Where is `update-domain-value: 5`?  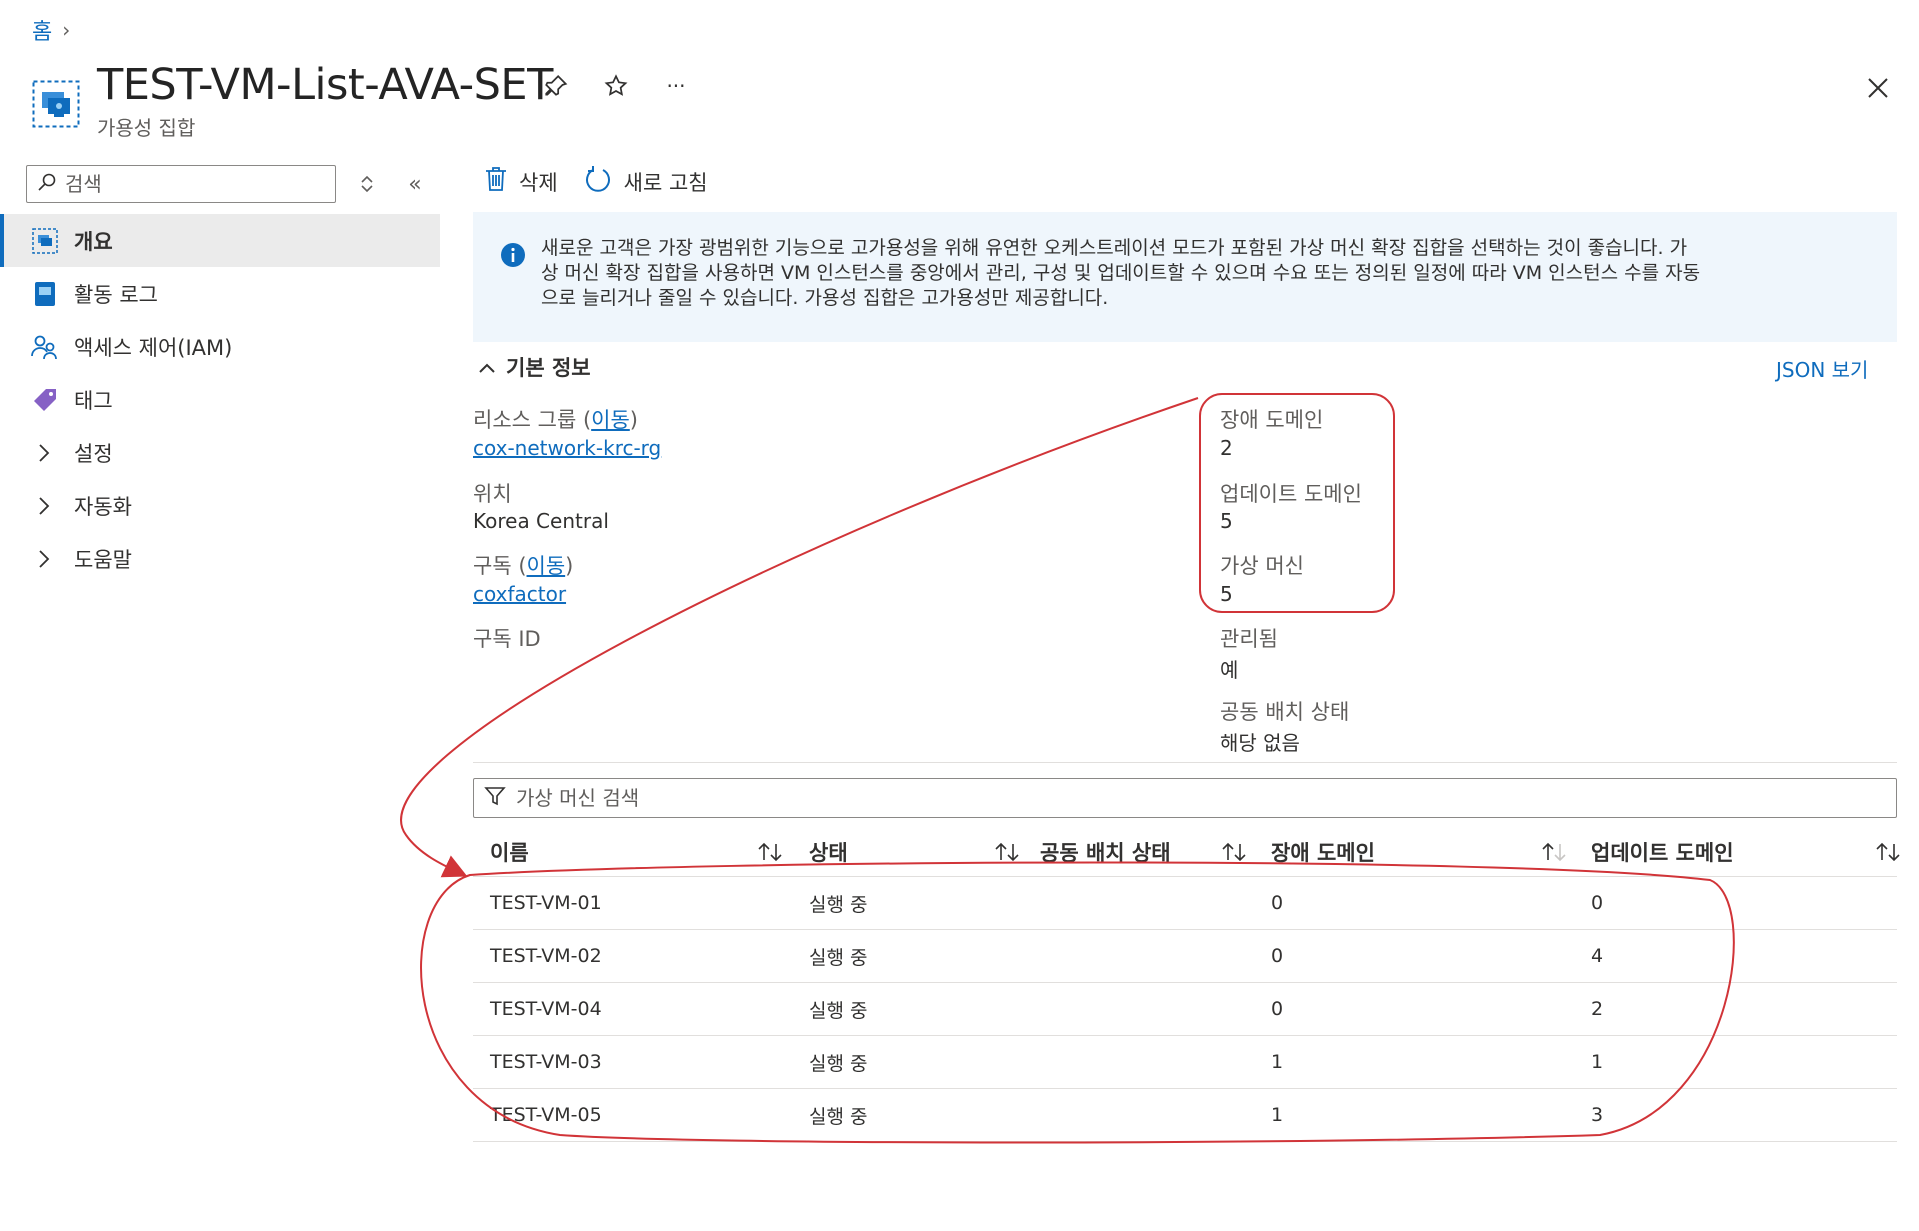 update-domain-value: 5 is located at coordinates (1226, 521).